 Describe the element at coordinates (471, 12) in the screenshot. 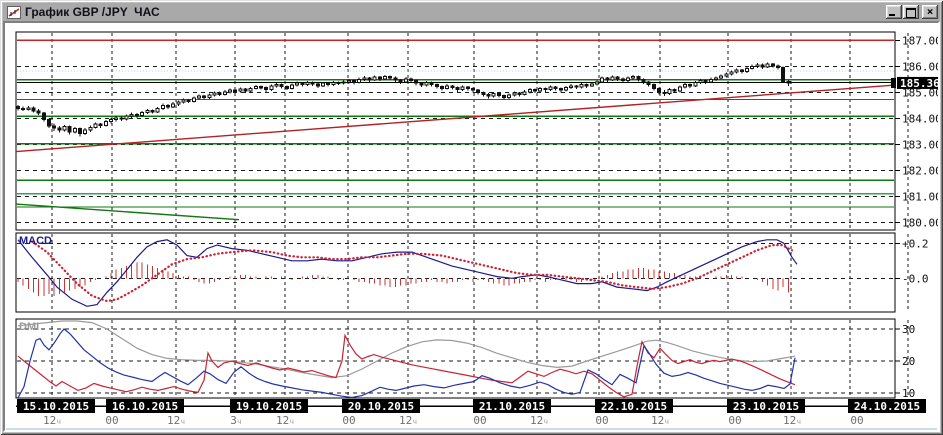

I see `title-bar: График GBP /JPY ЧАС ×` at that location.